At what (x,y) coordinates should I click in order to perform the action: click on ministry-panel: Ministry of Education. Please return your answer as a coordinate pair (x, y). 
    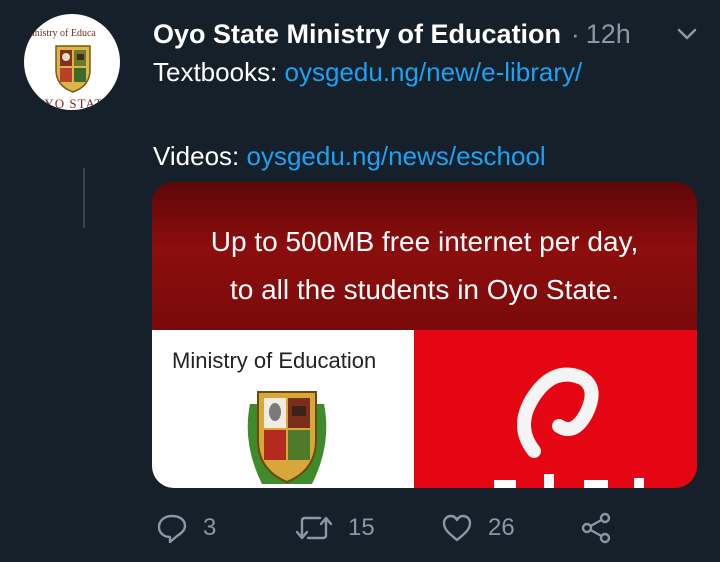
    Looking at the image, I should click on (283, 409).